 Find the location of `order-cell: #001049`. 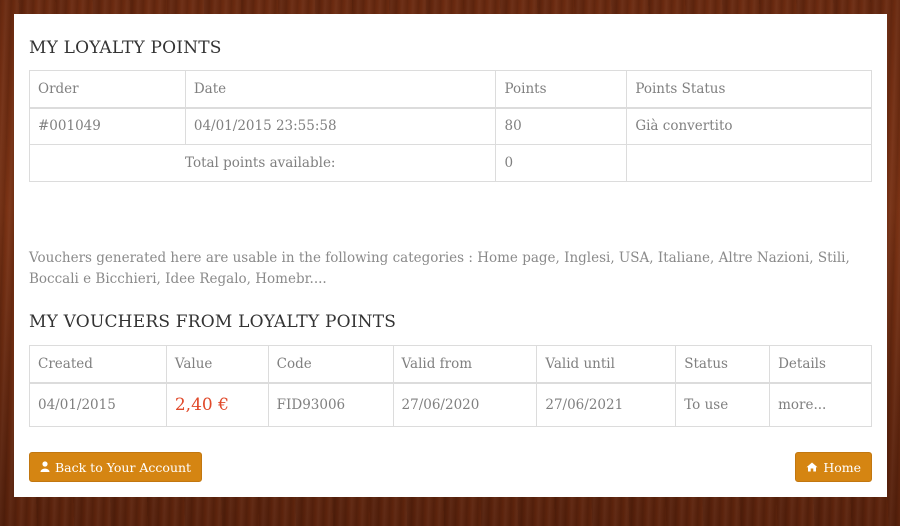

order-cell: #001049 is located at coordinates (107, 126).